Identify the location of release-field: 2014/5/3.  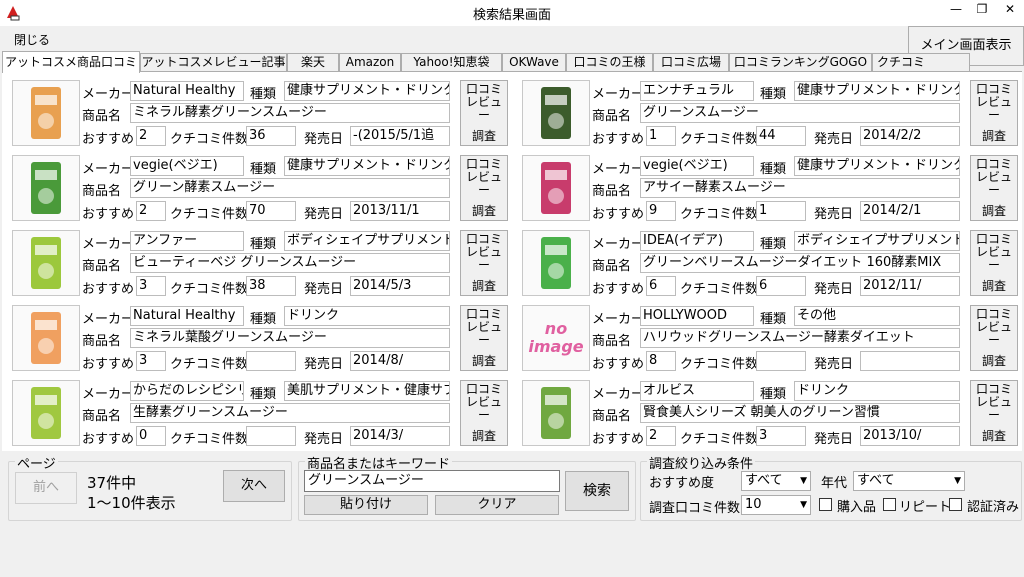
(400, 286).